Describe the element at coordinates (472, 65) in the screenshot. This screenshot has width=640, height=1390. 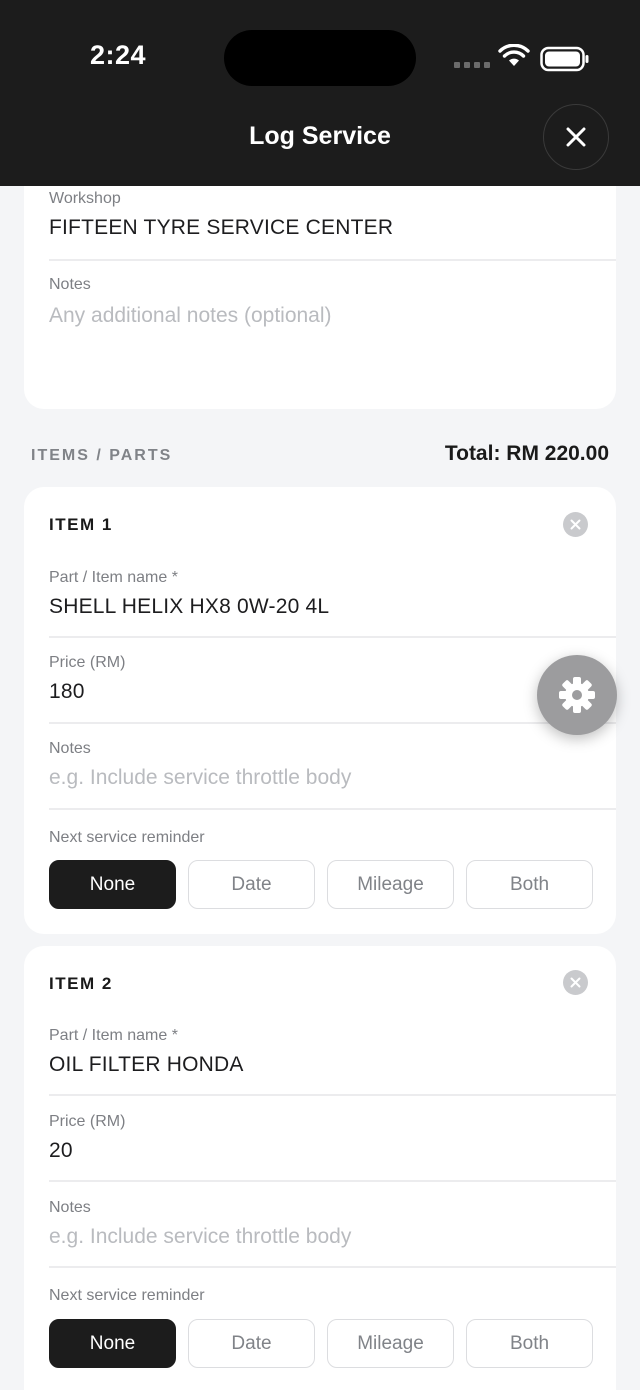
I see `cellular-signal-icon` at that location.